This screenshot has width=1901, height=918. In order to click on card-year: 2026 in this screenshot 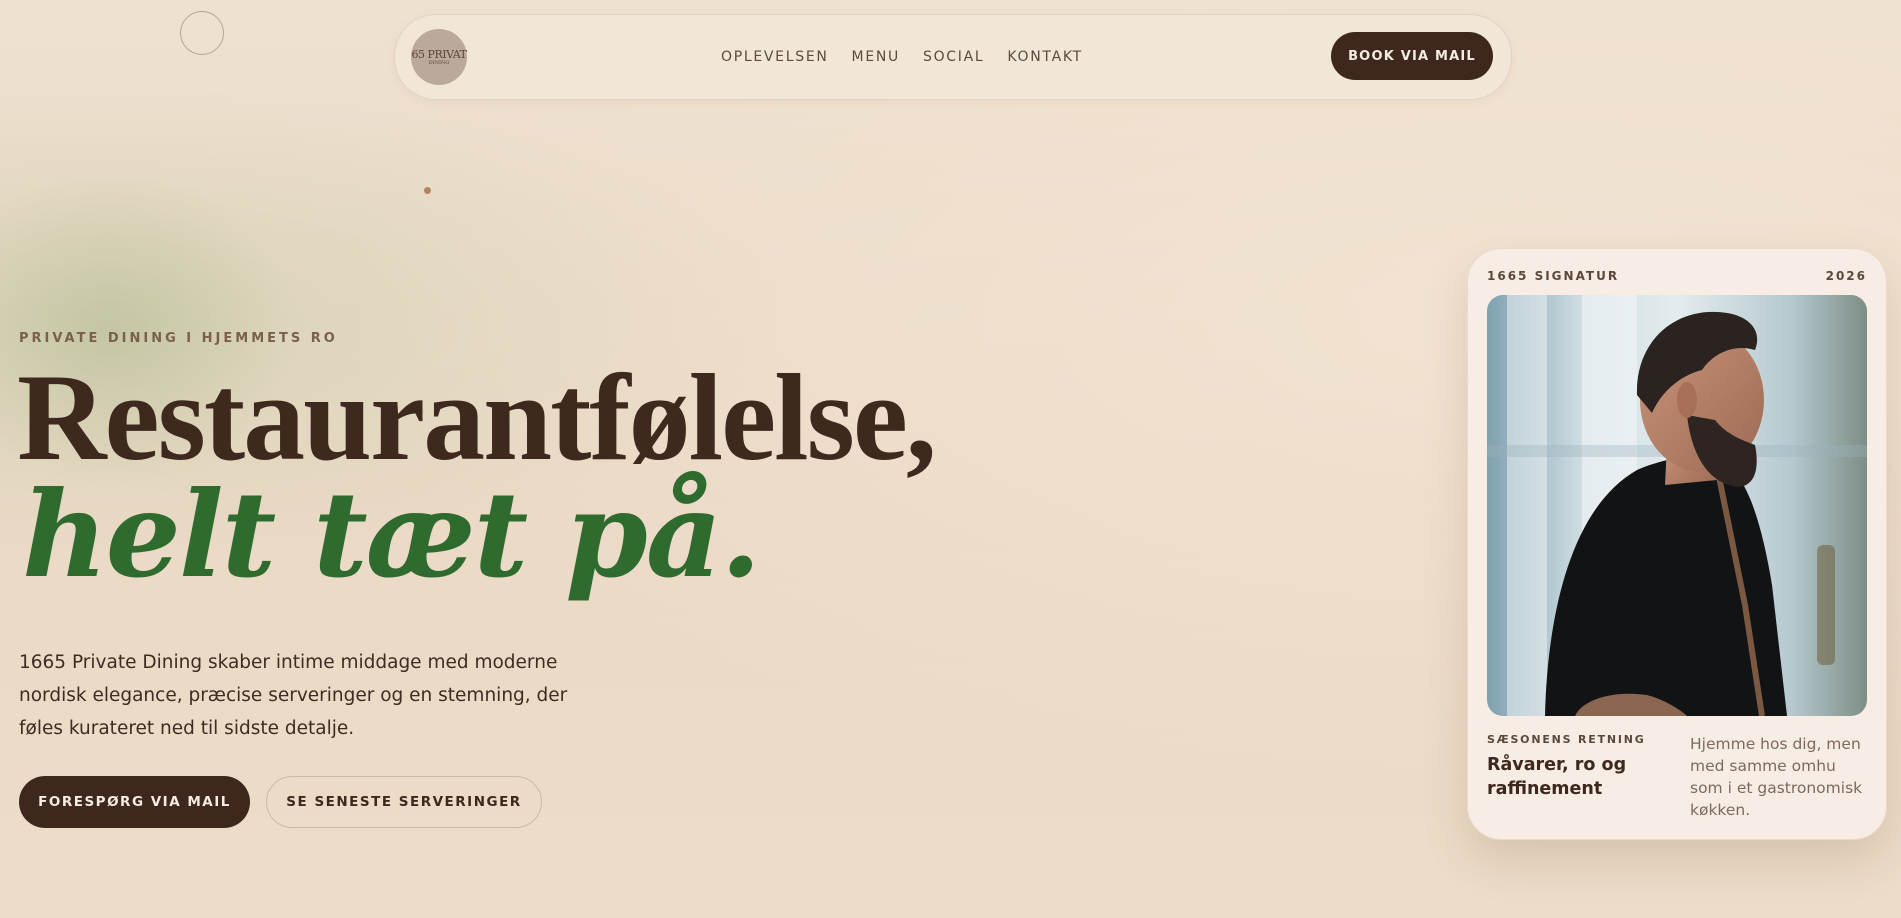, I will do `click(1846, 276)`.